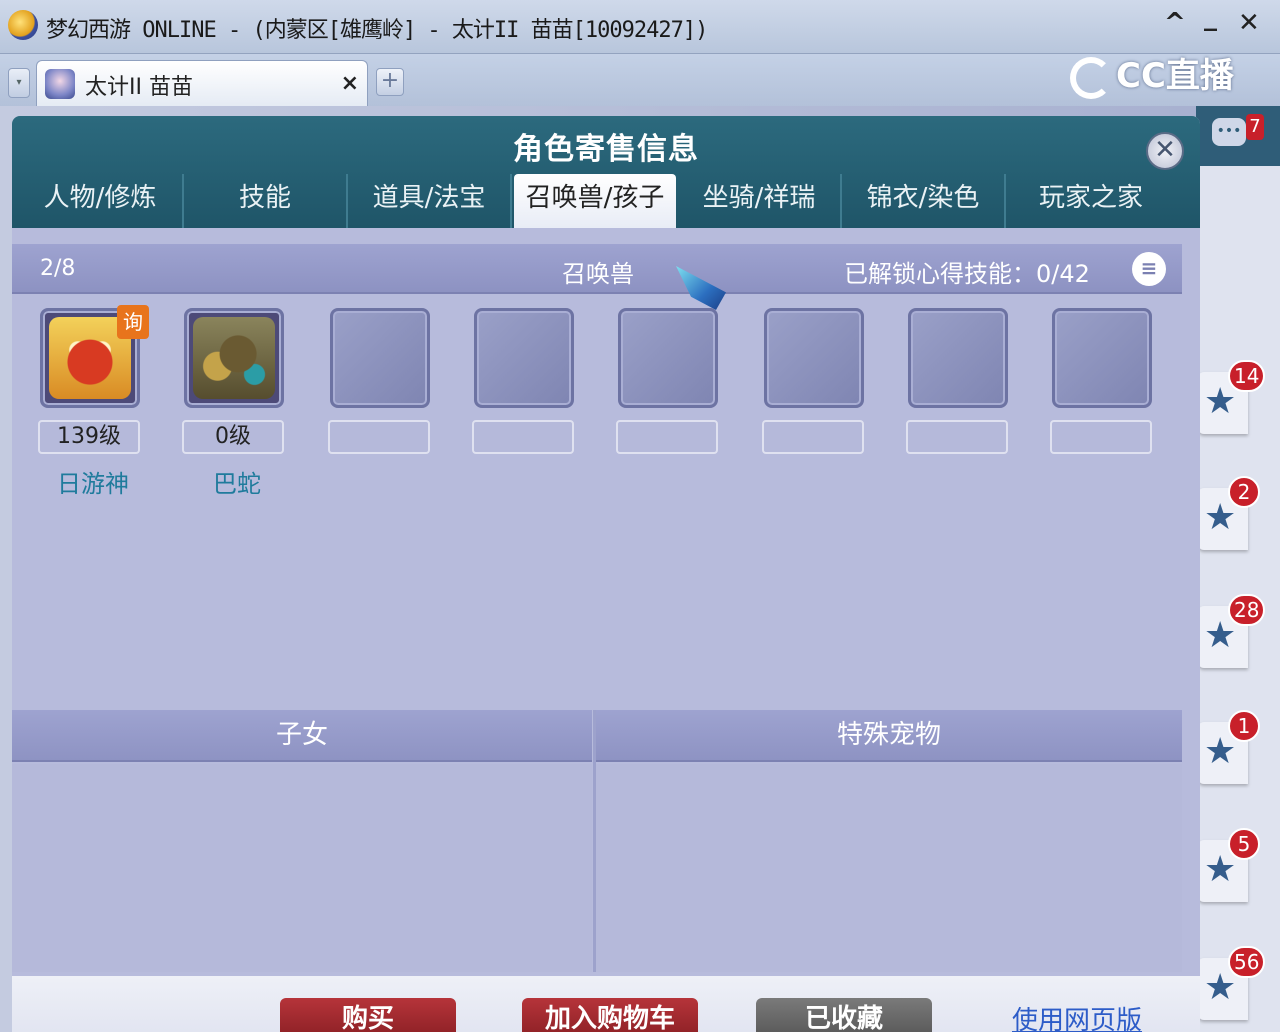  Describe the element at coordinates (350, 83) in the screenshot. I see `tab-close-icon: ×` at that location.